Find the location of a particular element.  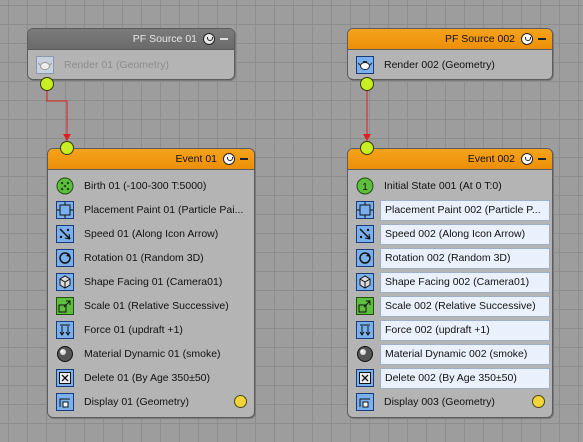

operator-row-initial-state: 1 Initial State 001 (At 0 T:0) is located at coordinates (453, 186).